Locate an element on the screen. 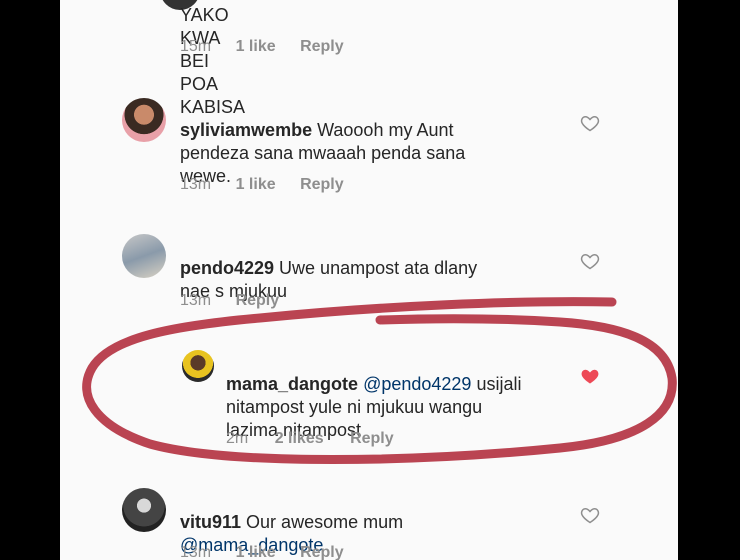  mention-link: @pendo4229 is located at coordinates (417, 384).